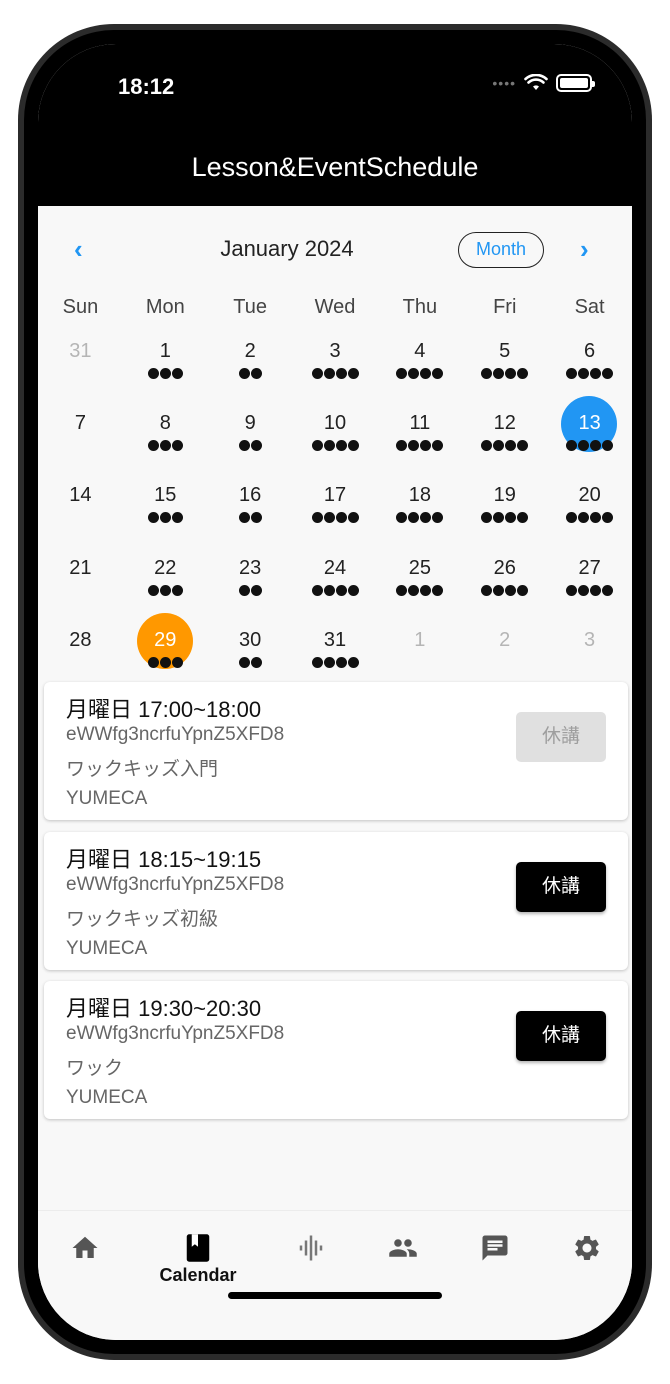 This screenshot has height=1384, width=670. I want to click on calendar-day: 19, so click(504, 520).